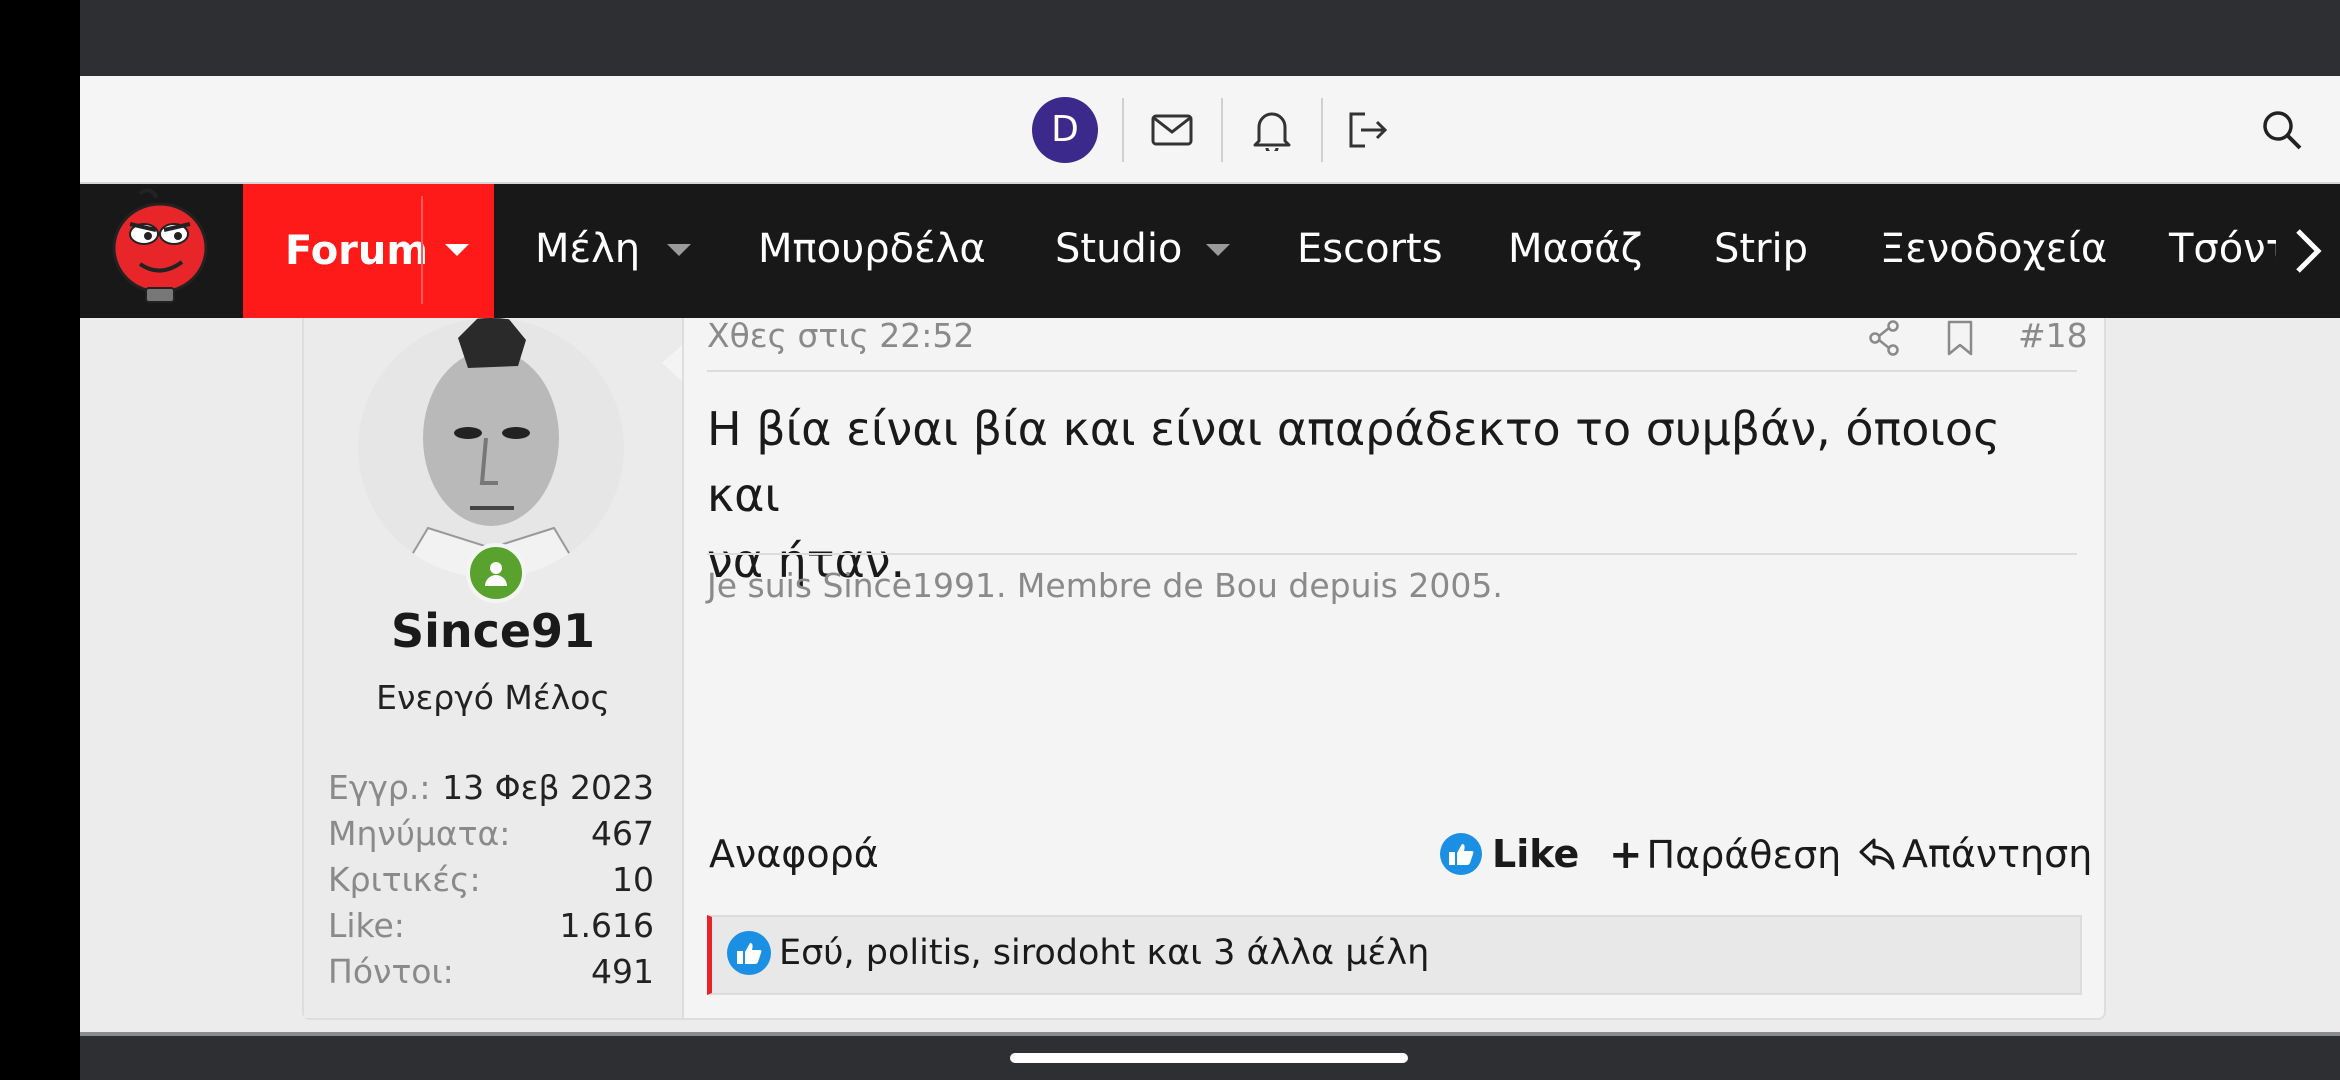 The image size is (2340, 1080). What do you see at coordinates (2282, 130) in the screenshot?
I see `search-icon` at bounding box center [2282, 130].